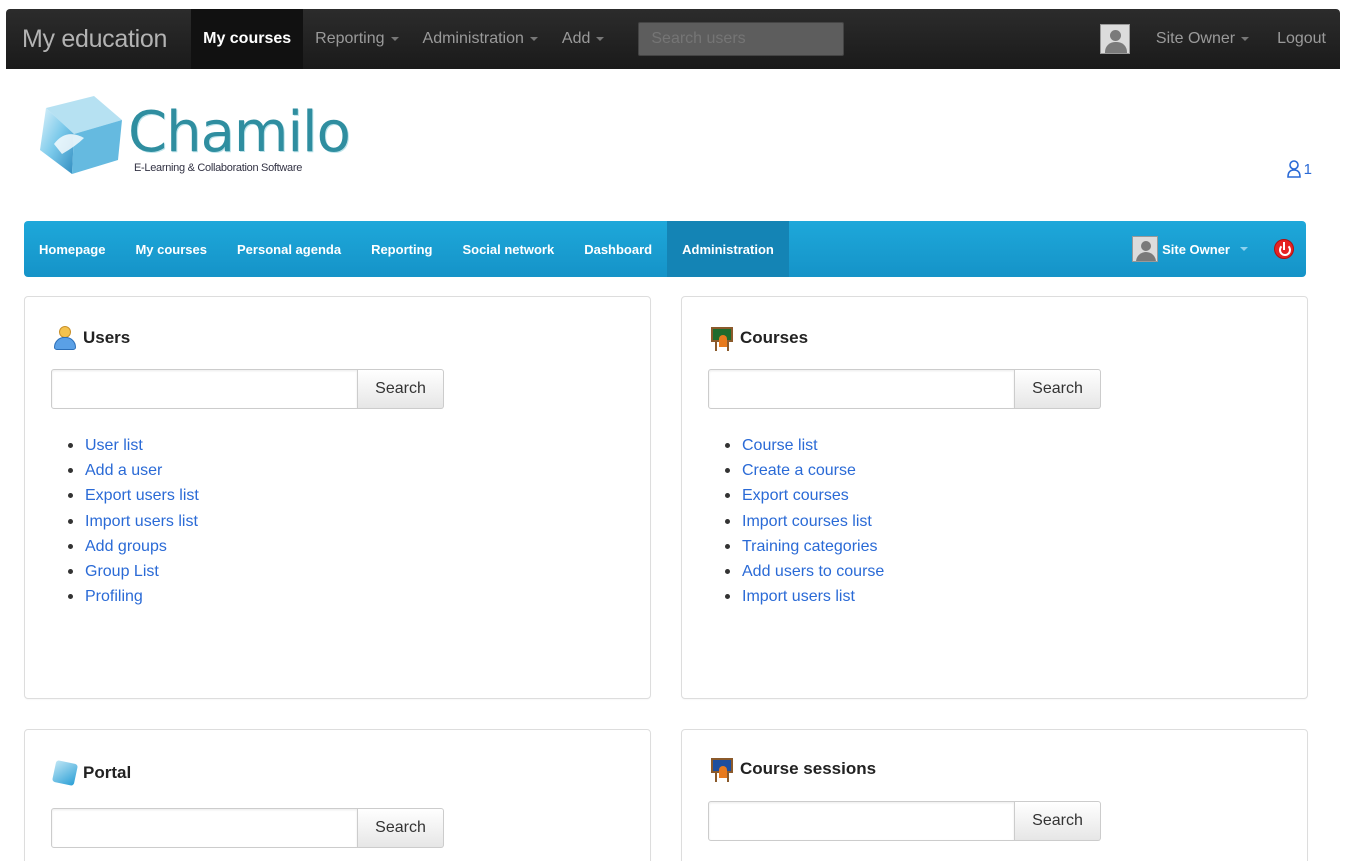  I want to click on notification-count: 1, so click(1307, 169).